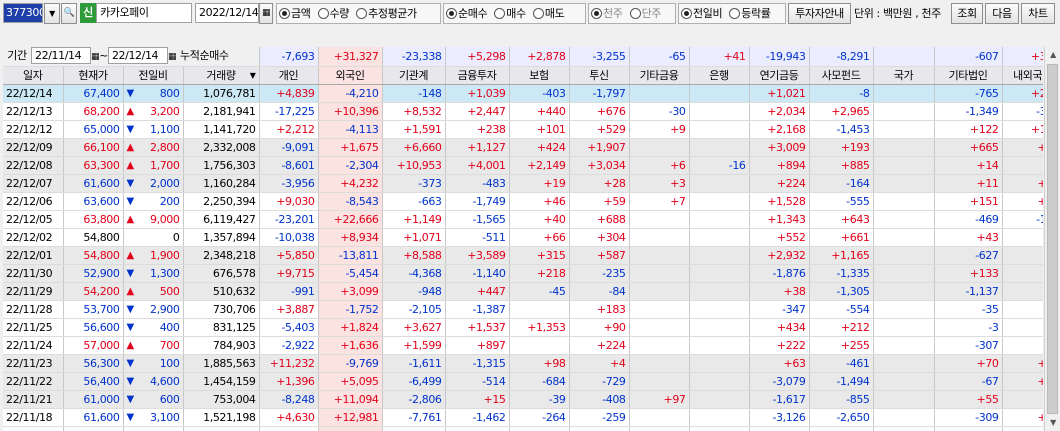  I want to click on vertical-scrollbar: ▲ ▼, so click(1052, 239).